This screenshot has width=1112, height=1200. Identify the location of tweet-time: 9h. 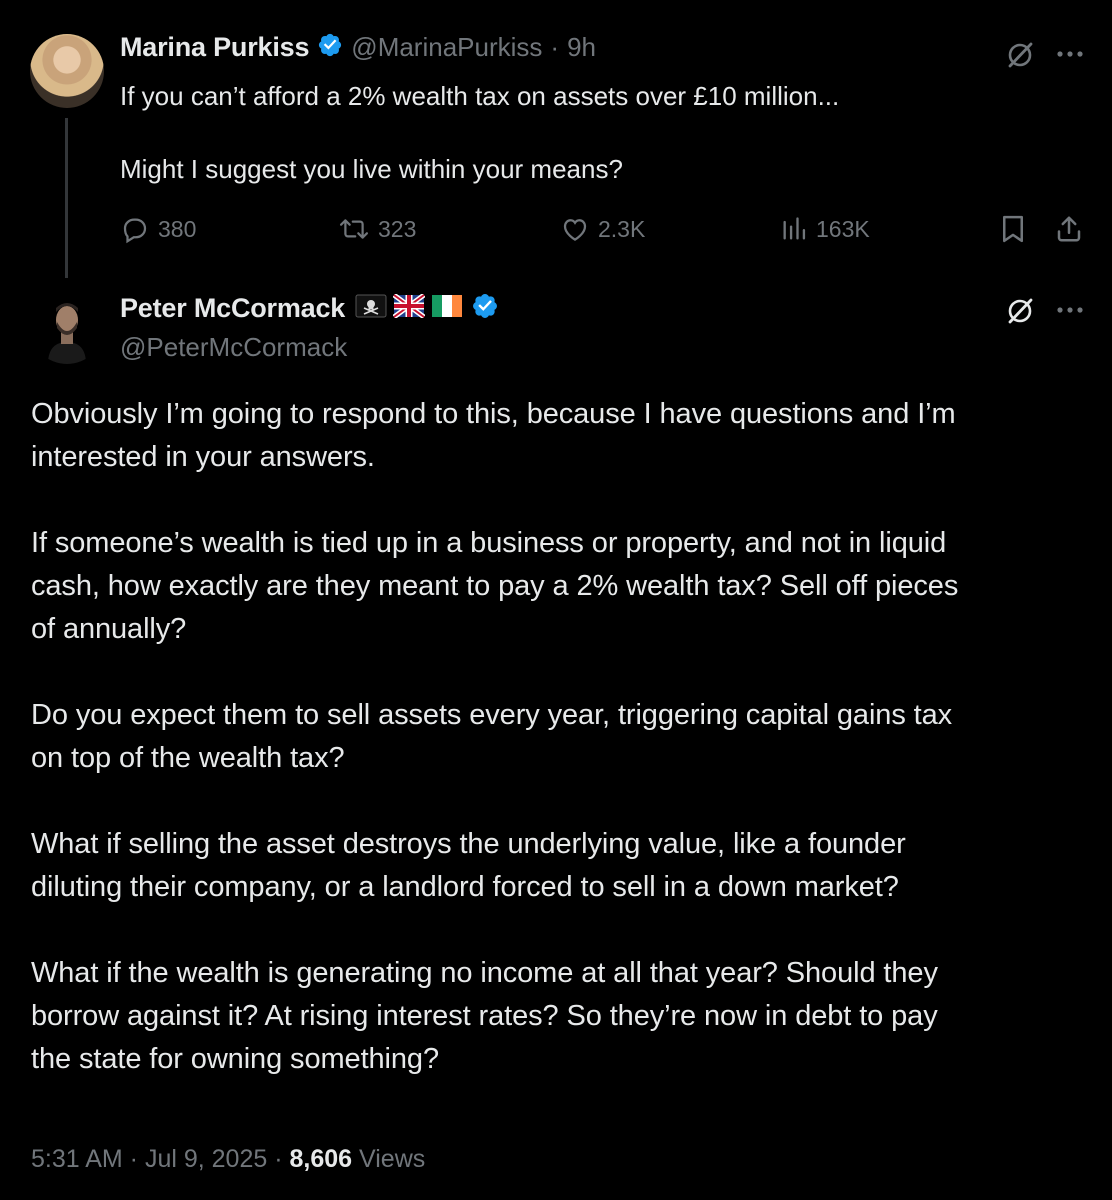
(581, 47).